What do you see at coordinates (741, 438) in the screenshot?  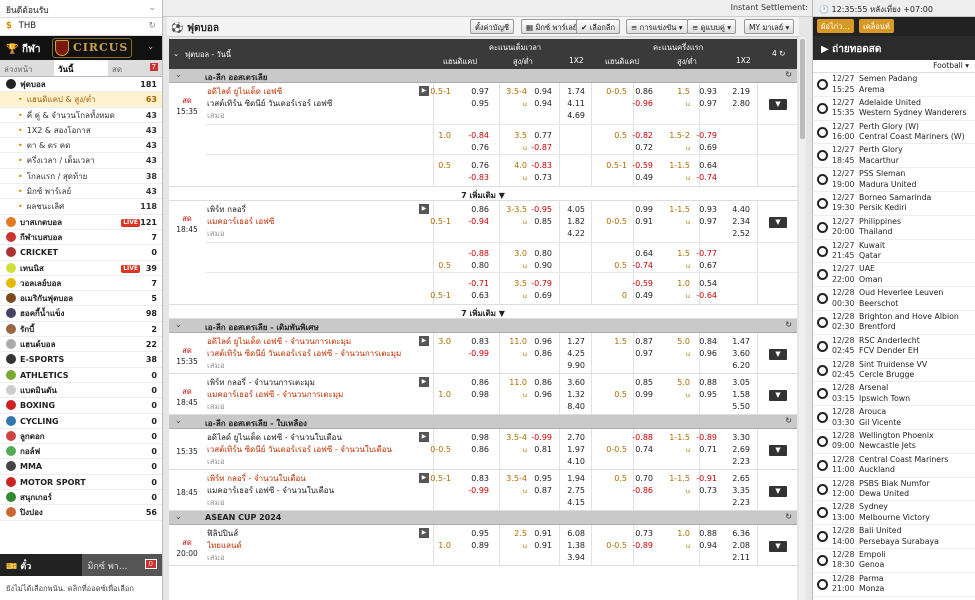 I see `odds-value: 3.30` at bounding box center [741, 438].